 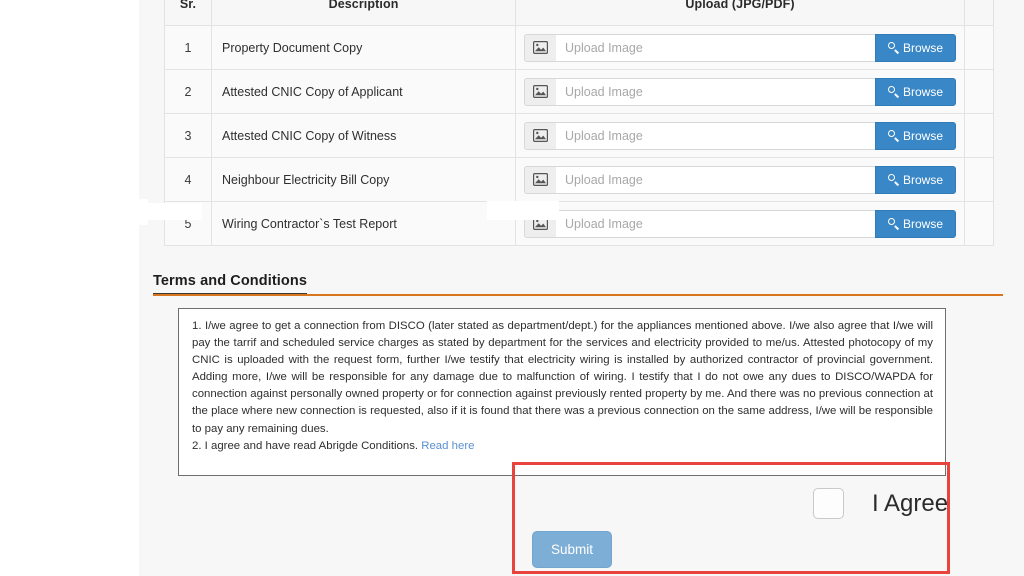 I want to click on row-serial: 1, so click(x=188, y=47).